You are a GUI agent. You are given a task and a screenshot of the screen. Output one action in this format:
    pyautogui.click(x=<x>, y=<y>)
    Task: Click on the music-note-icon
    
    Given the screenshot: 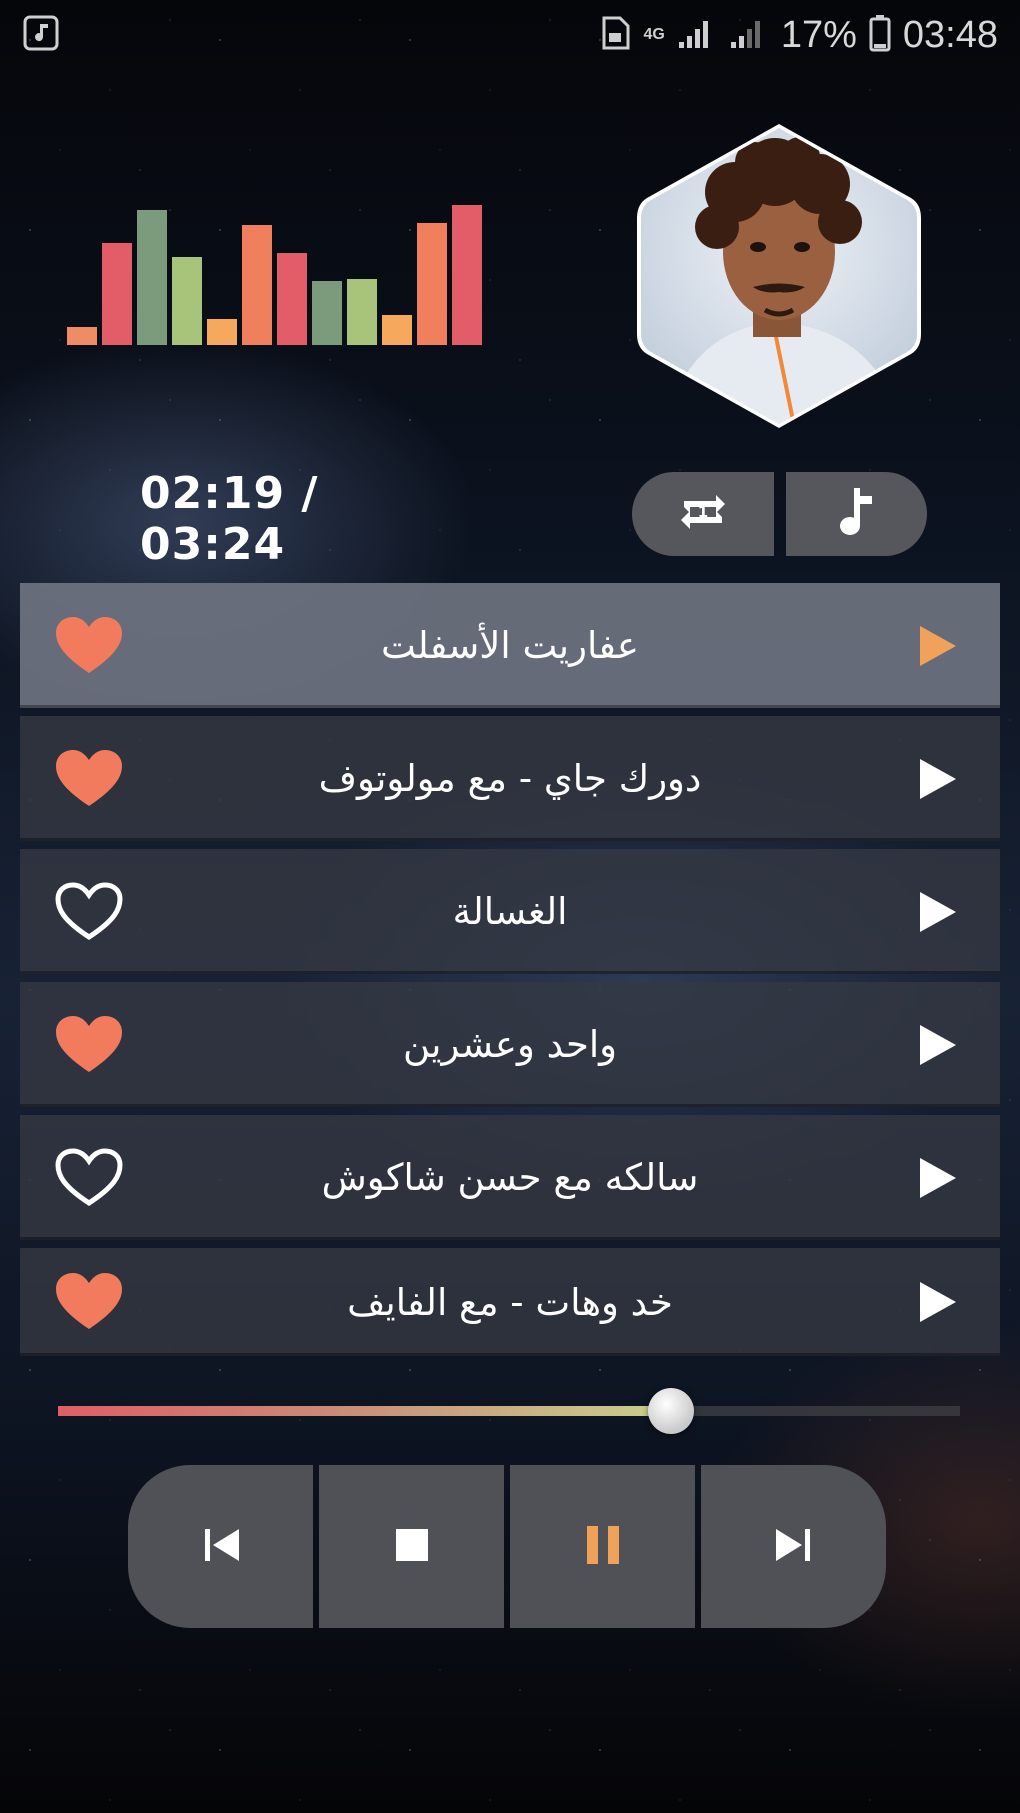 What is the action you would take?
    pyautogui.click(x=856, y=514)
    